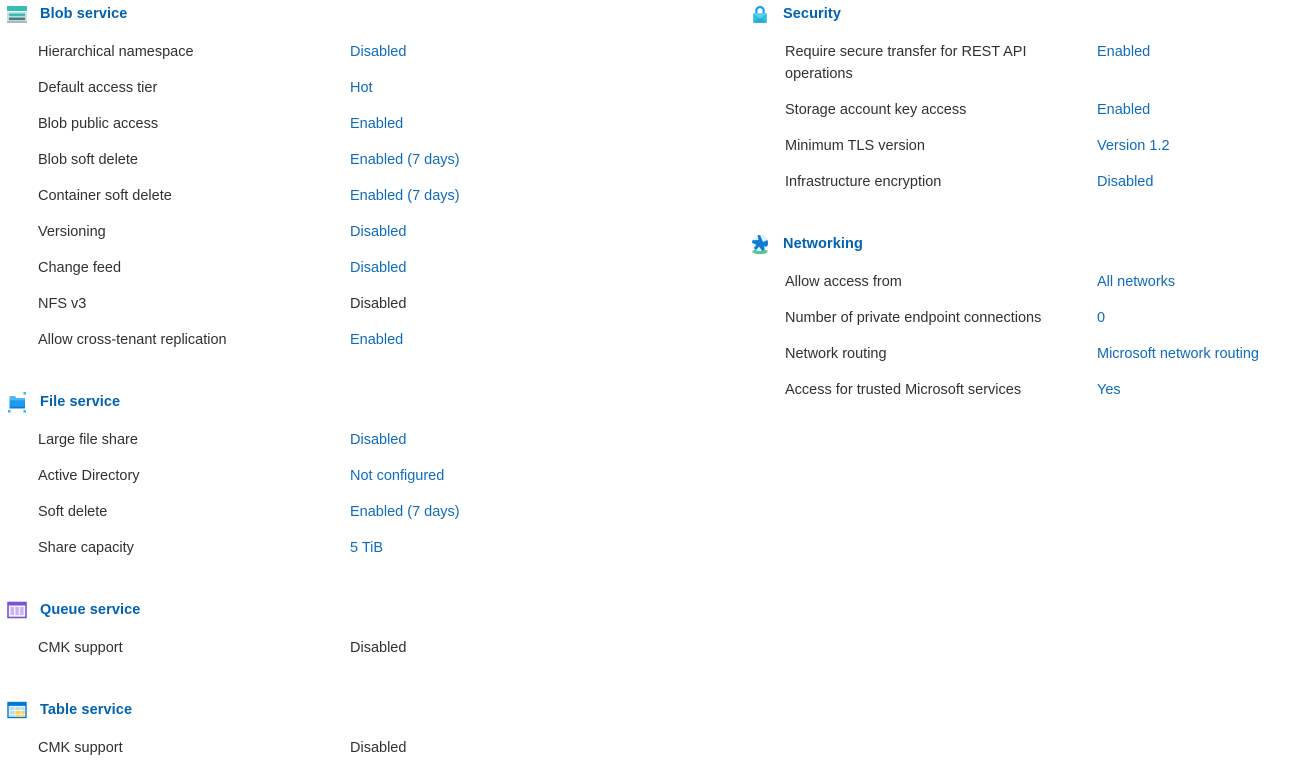  I want to click on property-label: Change feed, so click(80, 268).